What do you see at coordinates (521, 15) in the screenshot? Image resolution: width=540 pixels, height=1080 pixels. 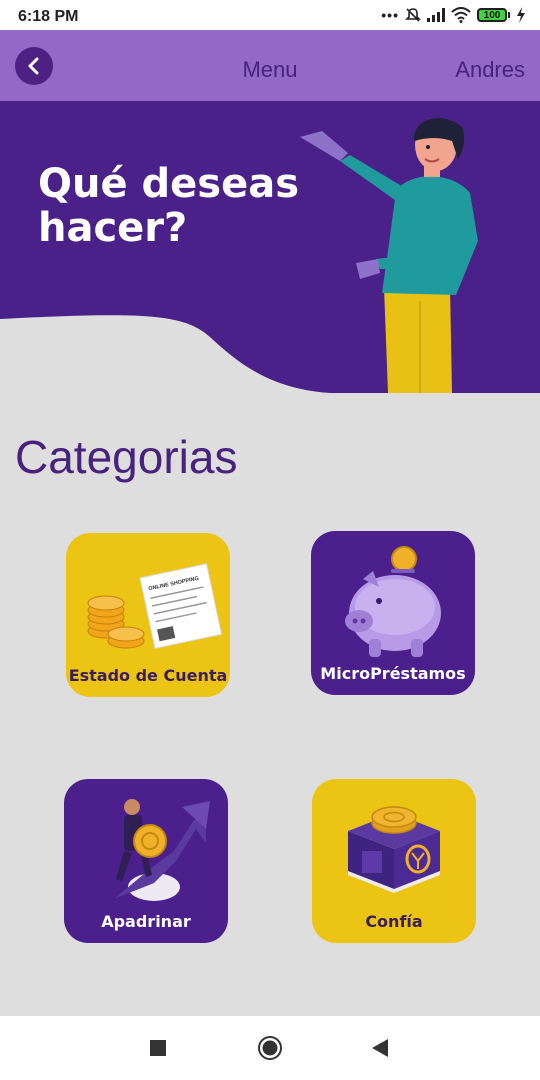 I see `charging-icon` at bounding box center [521, 15].